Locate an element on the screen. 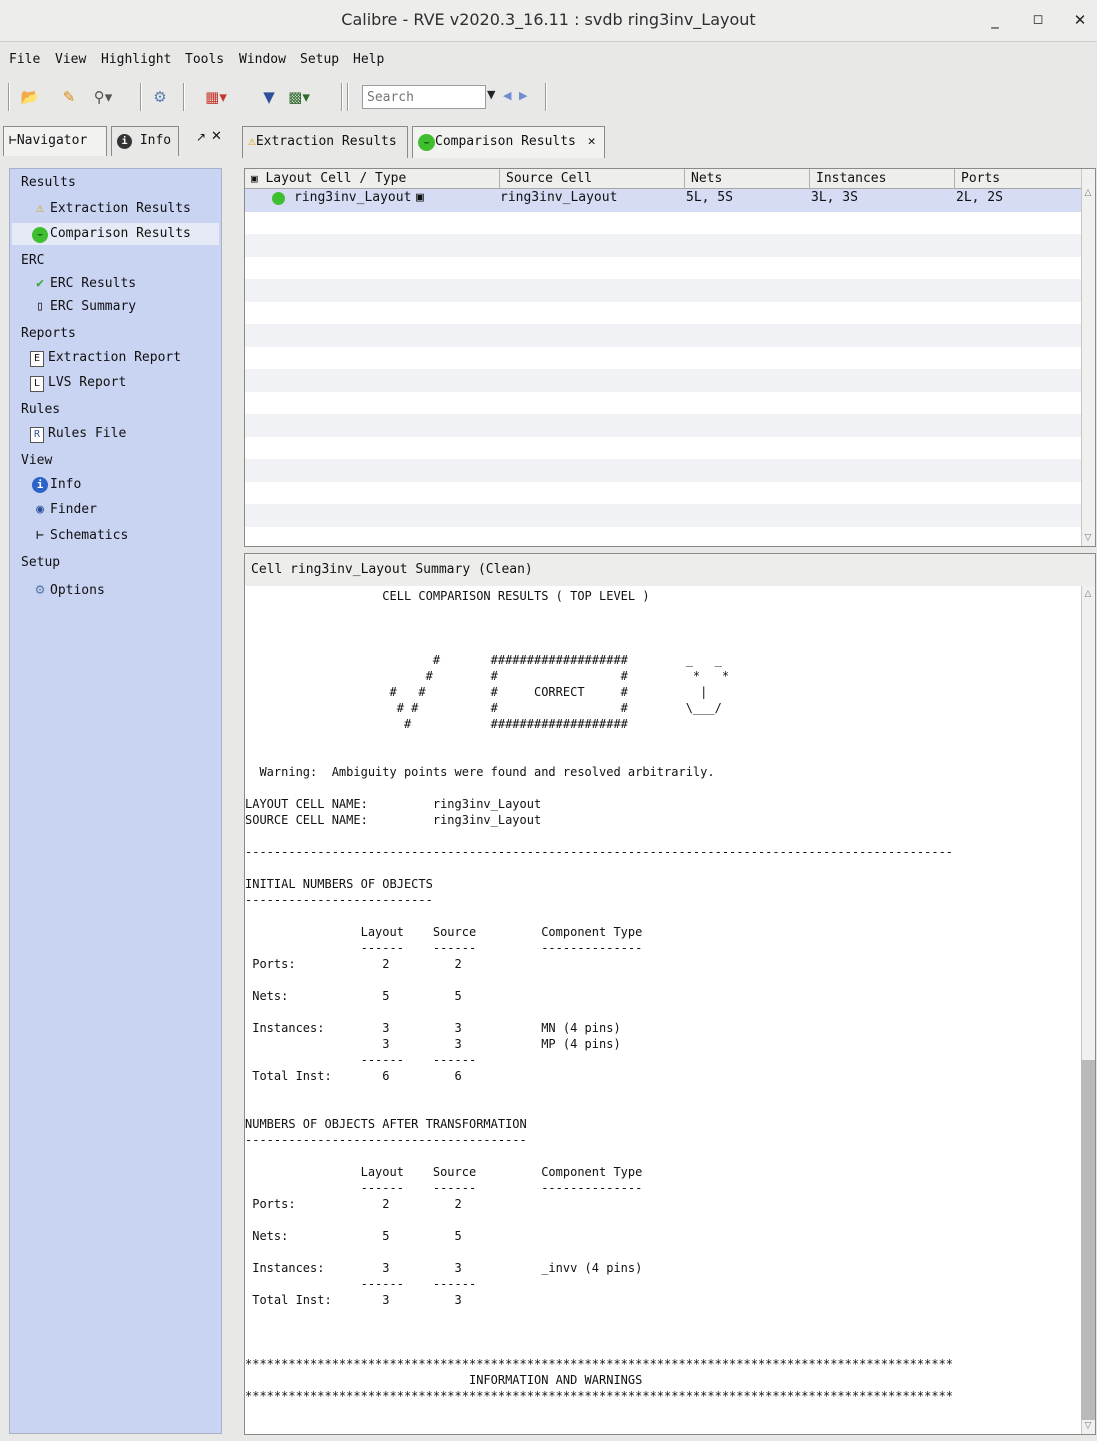 The image size is (1097, 1441). cell-source: ring3inv_Layout is located at coordinates (559, 197).